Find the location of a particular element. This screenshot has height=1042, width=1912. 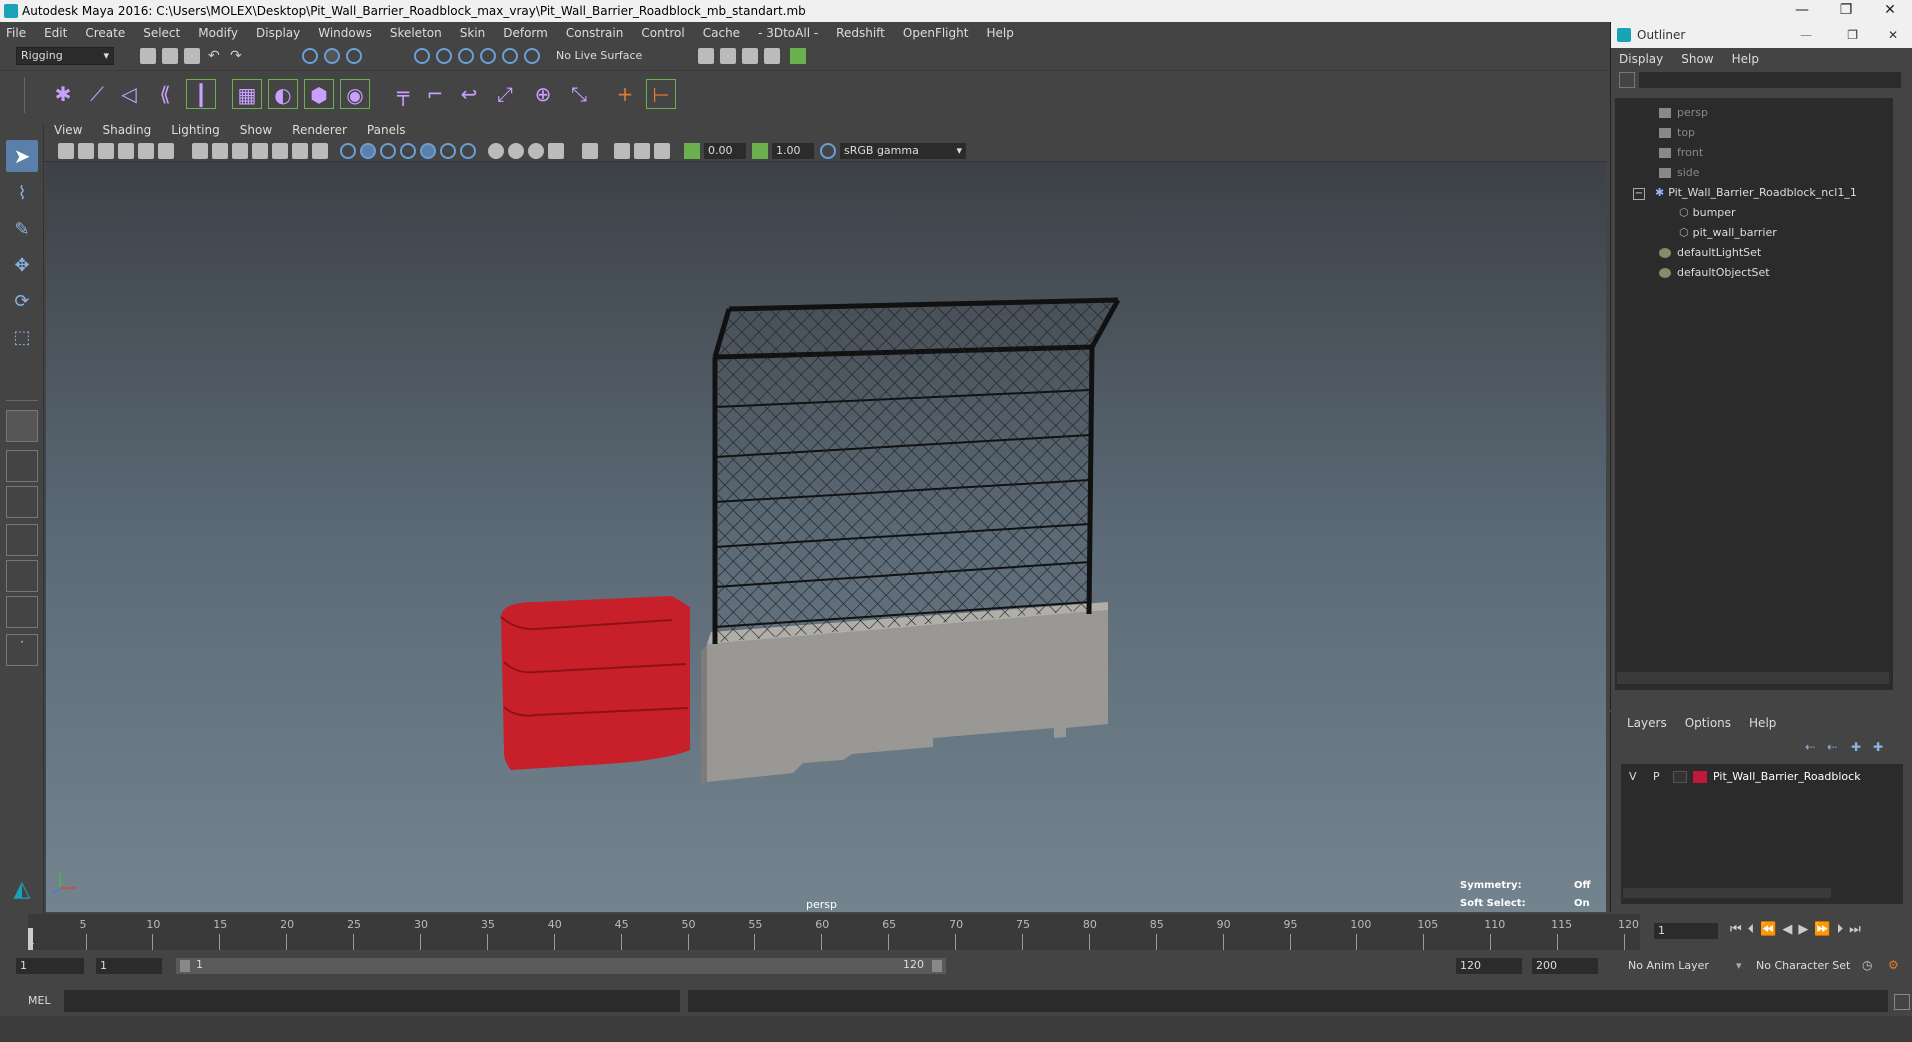

lattice-icon: ▦ is located at coordinates (247, 94).